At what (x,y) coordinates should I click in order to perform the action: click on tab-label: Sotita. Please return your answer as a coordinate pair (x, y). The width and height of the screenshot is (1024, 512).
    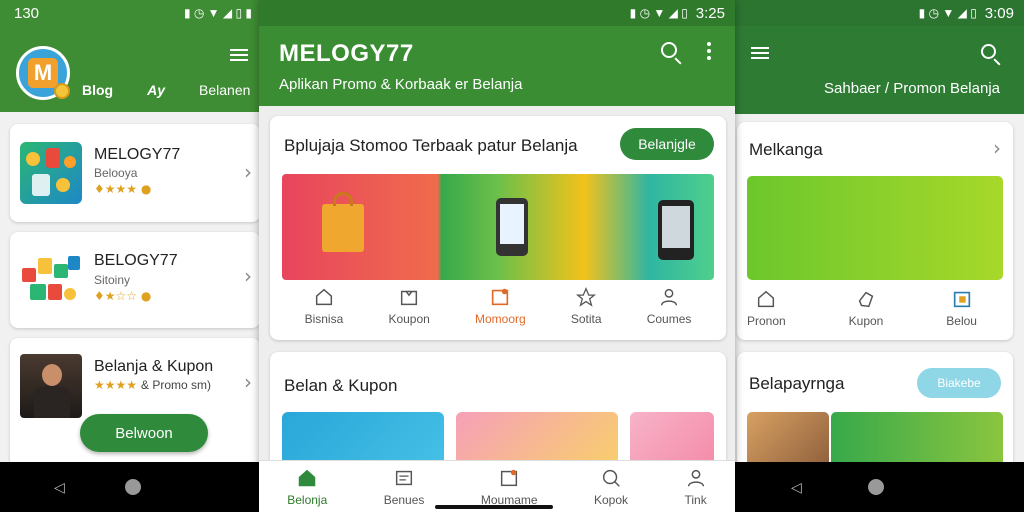
    Looking at the image, I should click on (586, 319).